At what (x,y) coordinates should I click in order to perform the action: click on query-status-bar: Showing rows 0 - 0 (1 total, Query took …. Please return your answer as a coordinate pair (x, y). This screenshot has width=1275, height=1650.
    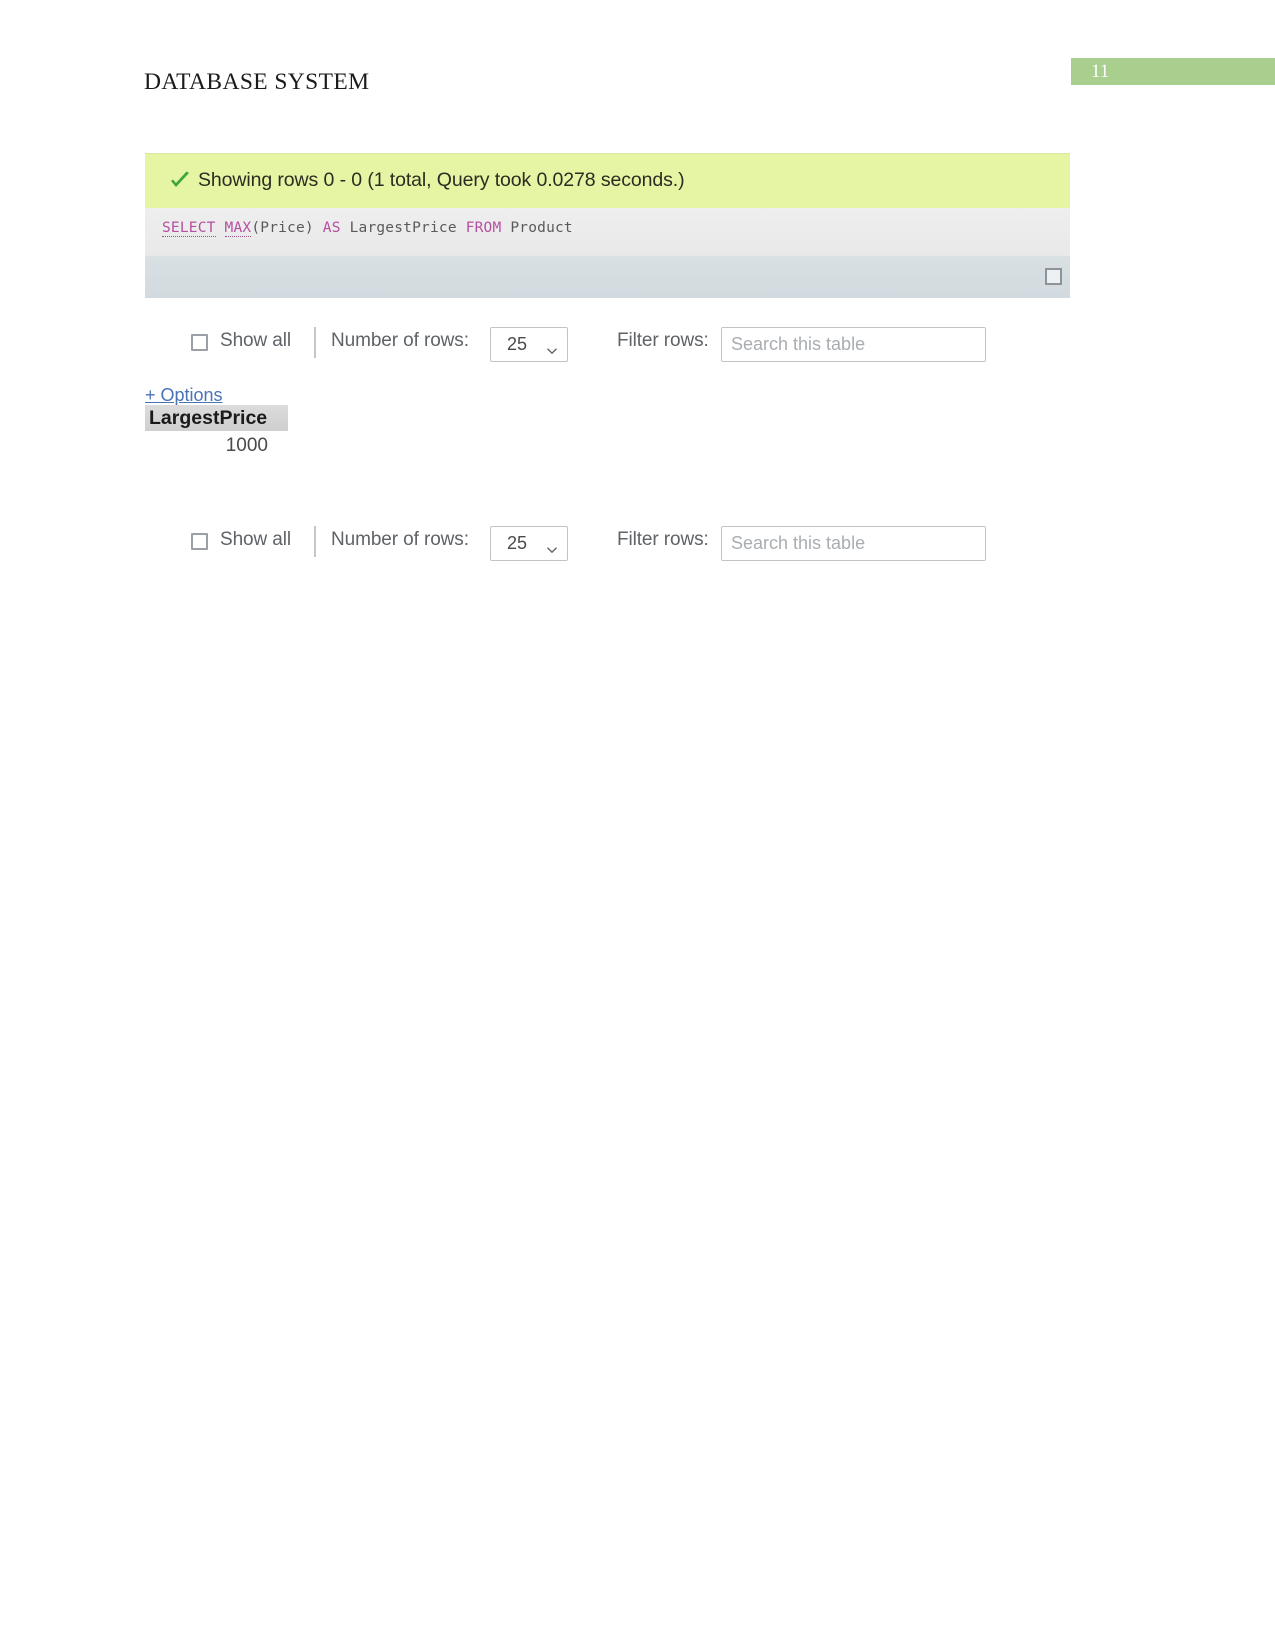
    Looking at the image, I should click on (607, 180).